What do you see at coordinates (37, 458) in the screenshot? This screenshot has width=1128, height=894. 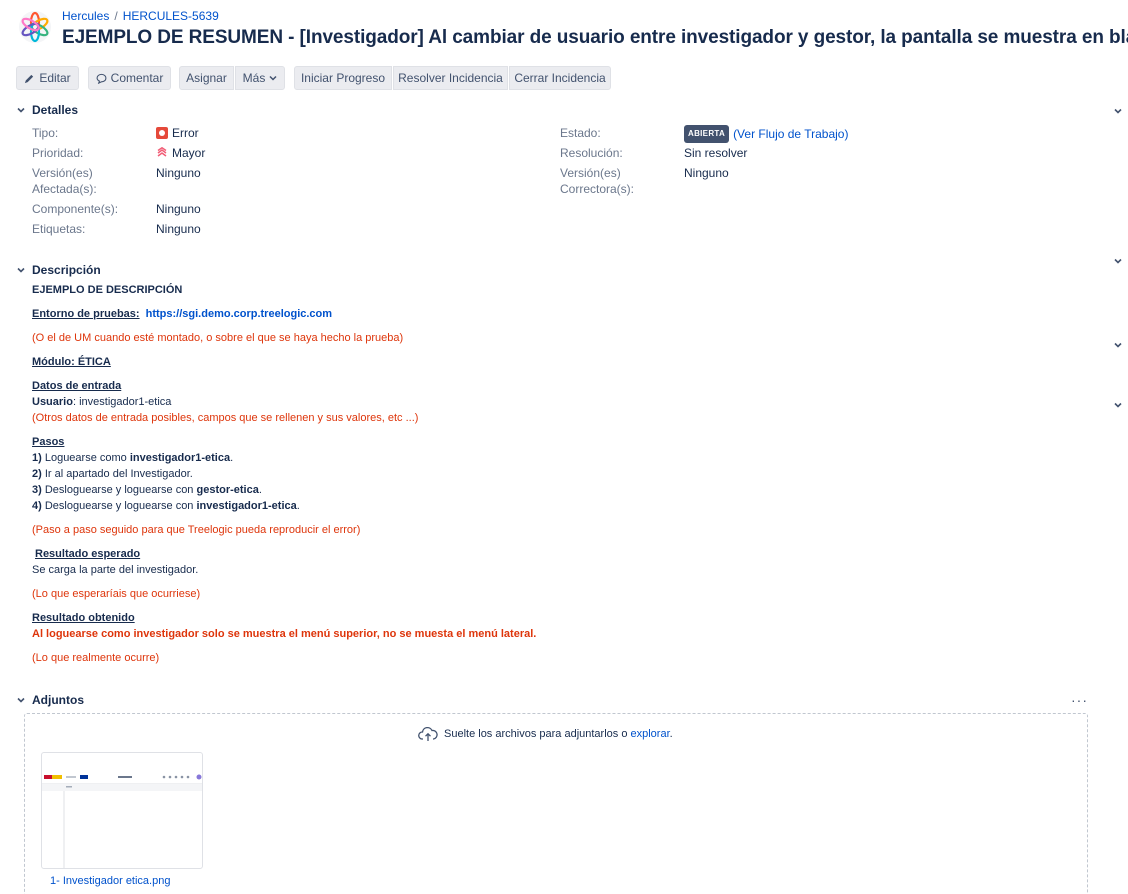 I see `step-1-number: 1)` at bounding box center [37, 458].